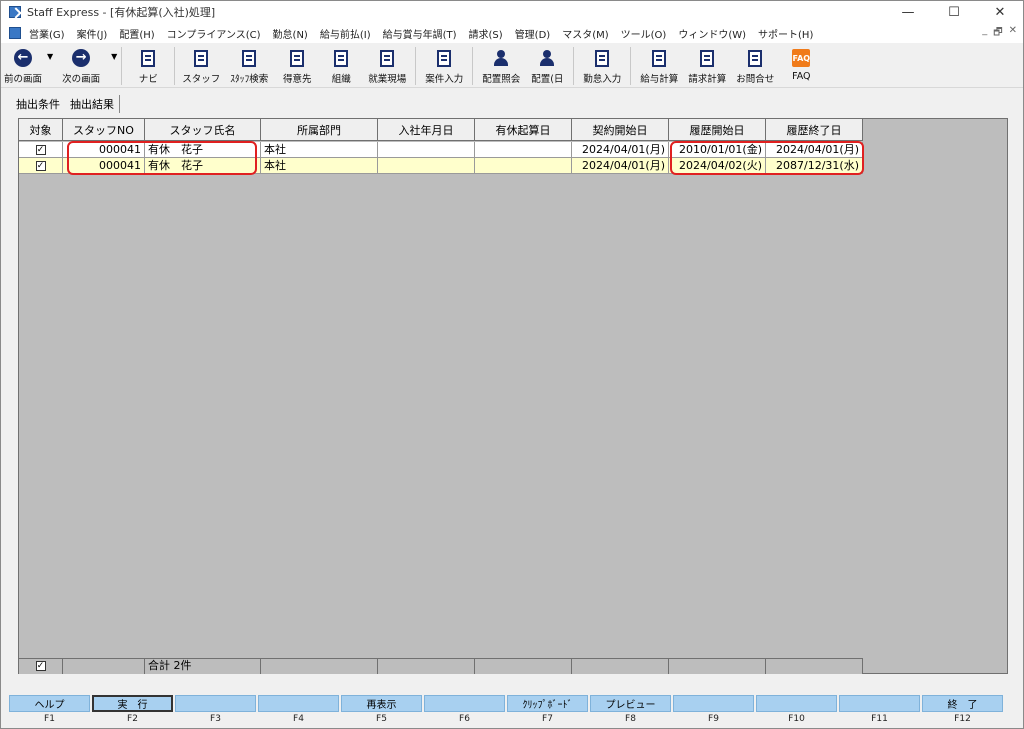 This screenshot has width=1024, height=729. What do you see at coordinates (785, 33) in the screenshot?
I see `menu-support: サポート(H)` at bounding box center [785, 33].